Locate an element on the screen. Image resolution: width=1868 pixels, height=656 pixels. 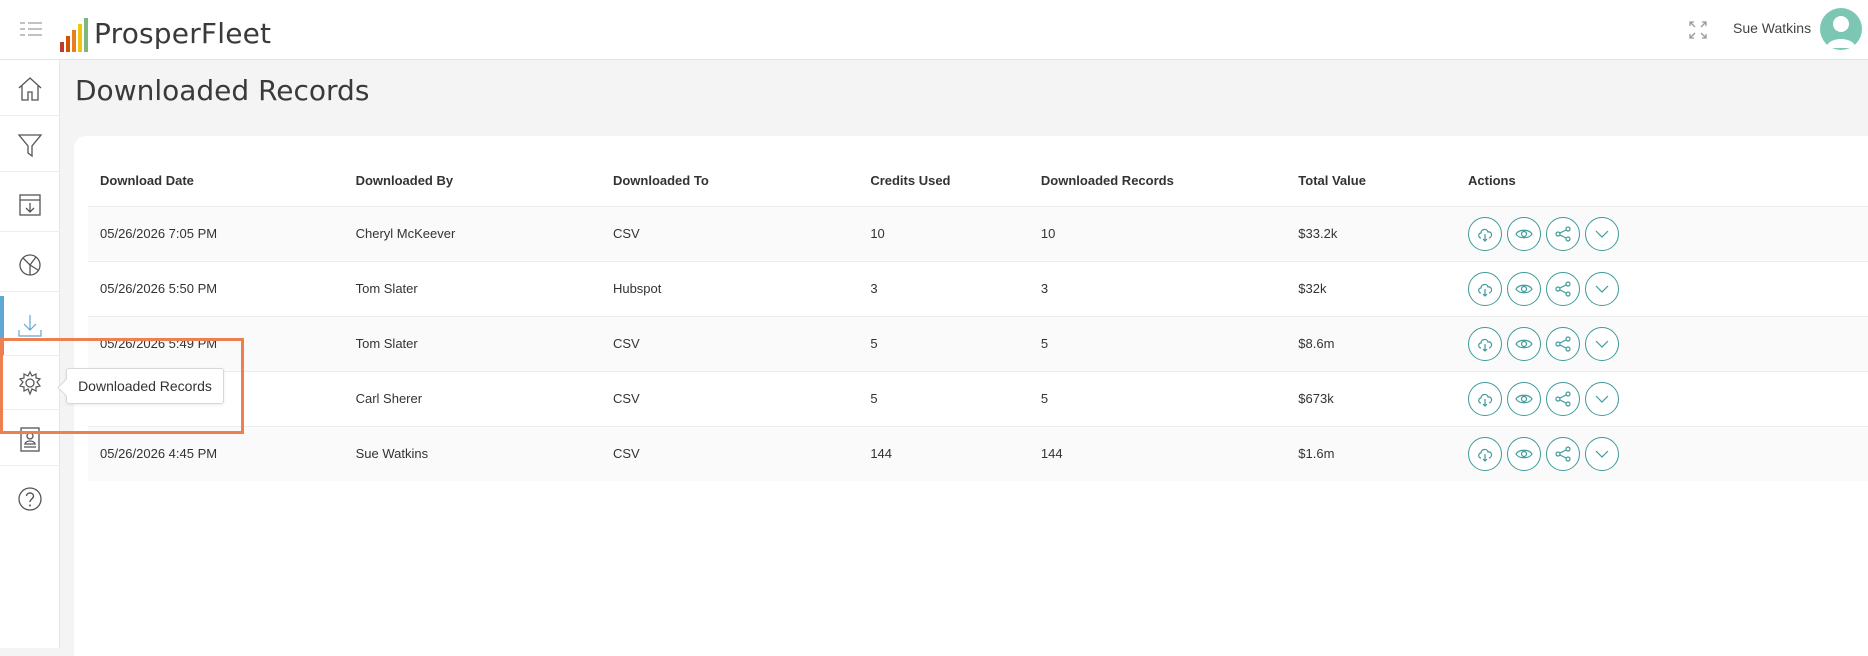
cell-total-value: $673k is located at coordinates (1371, 398).